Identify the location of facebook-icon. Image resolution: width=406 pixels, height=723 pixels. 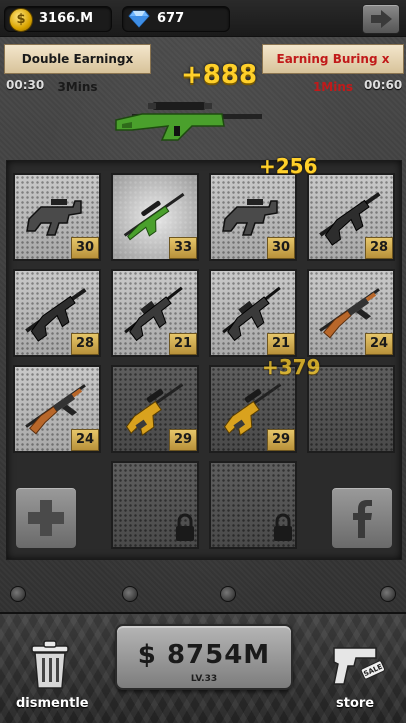
(362, 519).